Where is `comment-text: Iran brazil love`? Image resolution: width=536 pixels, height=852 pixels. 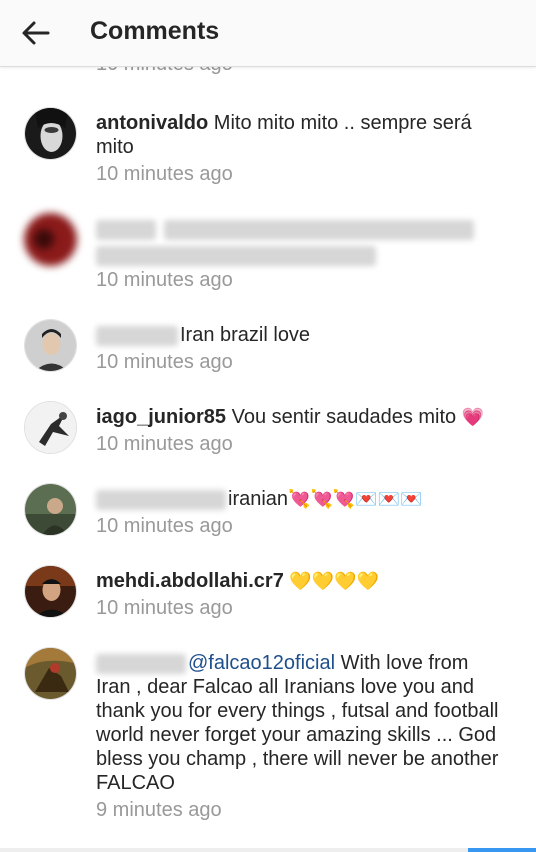 comment-text: Iran brazil love is located at coordinates (301, 335).